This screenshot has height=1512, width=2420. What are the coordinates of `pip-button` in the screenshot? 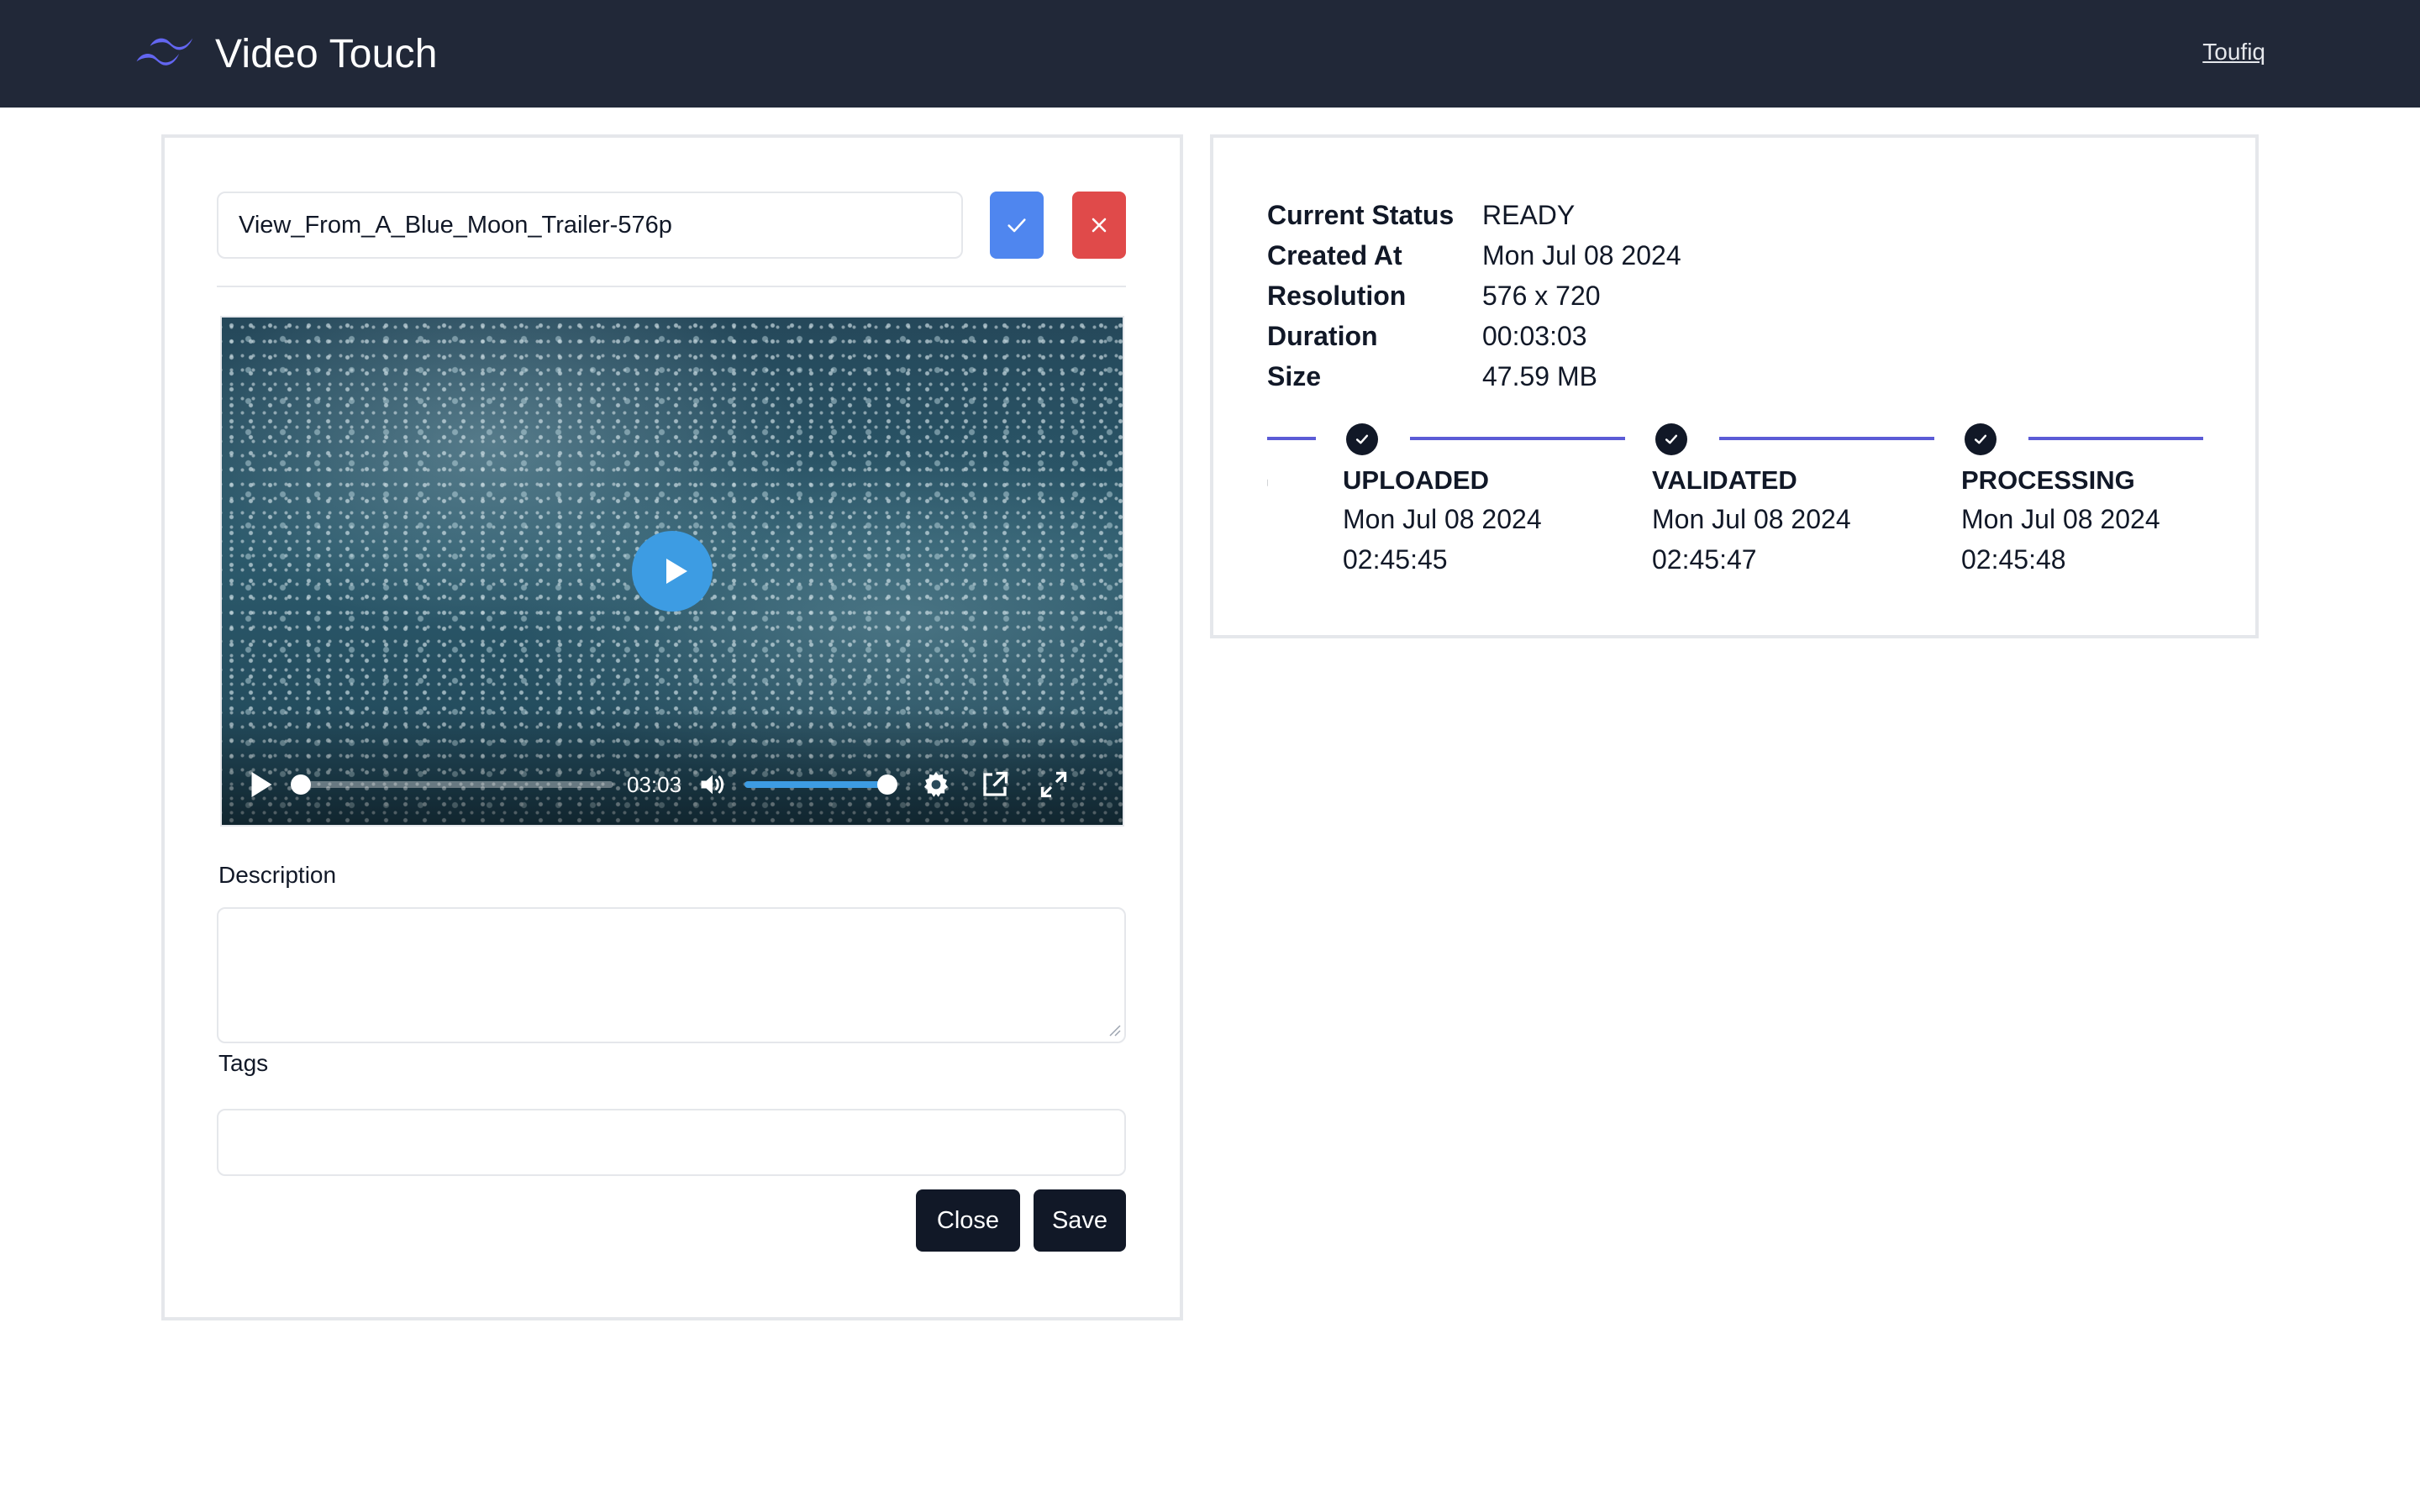 It's located at (995, 784).